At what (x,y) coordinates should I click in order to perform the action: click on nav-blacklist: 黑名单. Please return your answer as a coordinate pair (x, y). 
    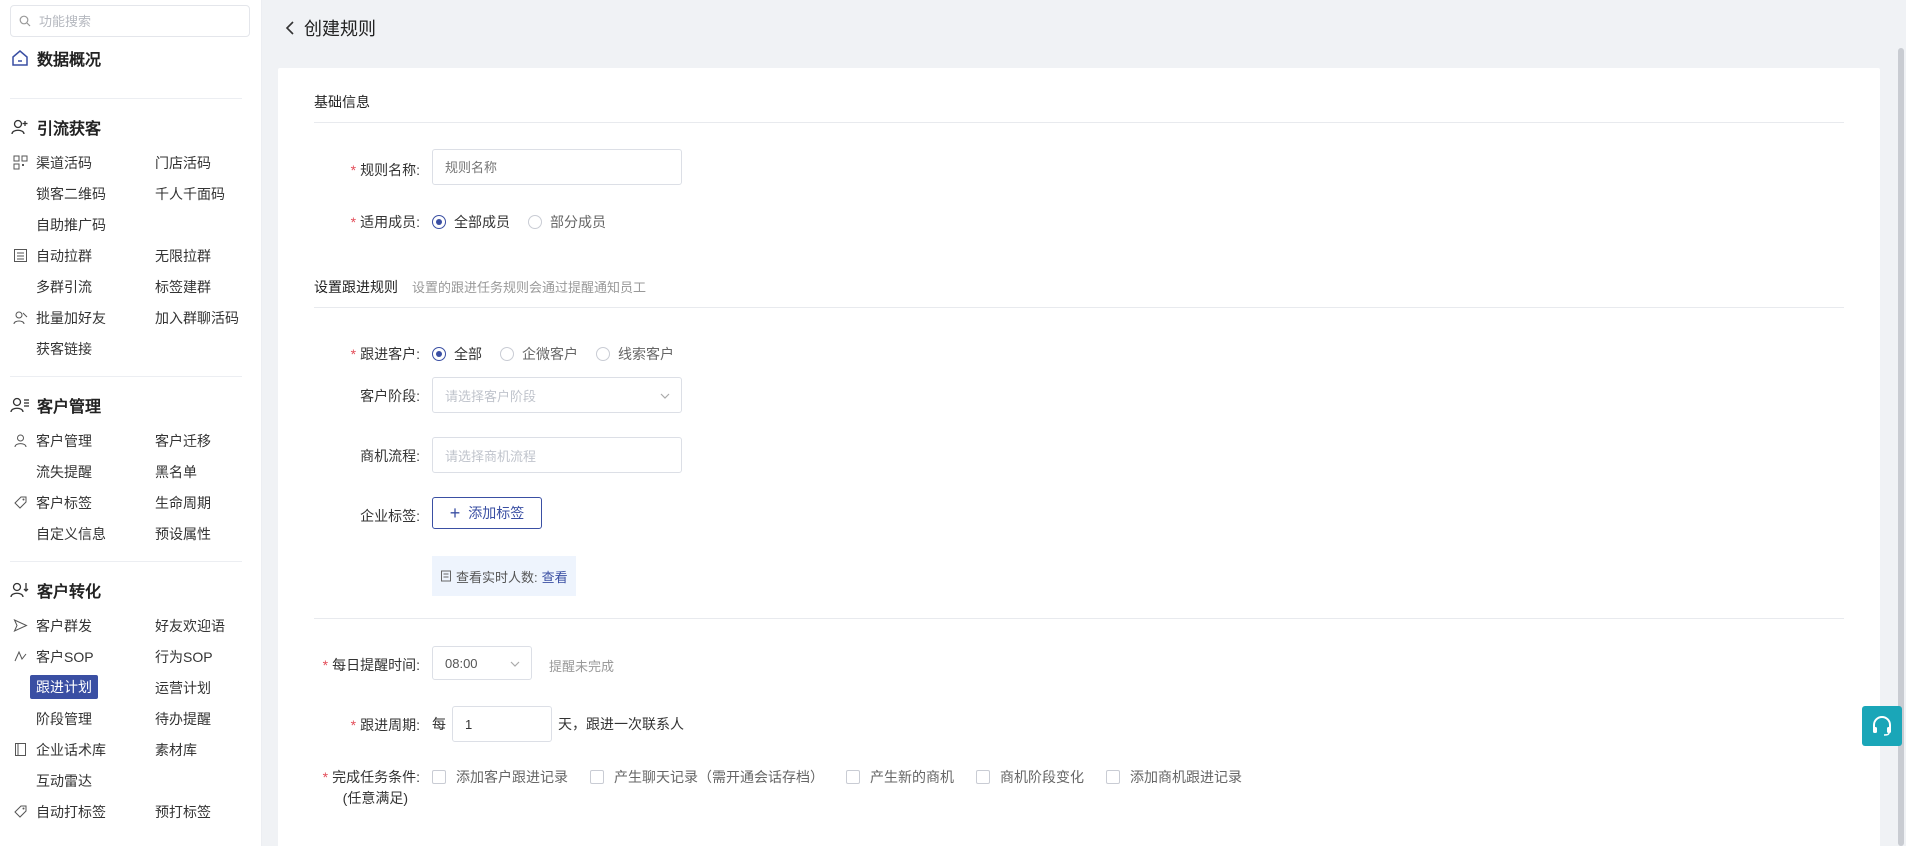
    Looking at the image, I should click on (176, 472).